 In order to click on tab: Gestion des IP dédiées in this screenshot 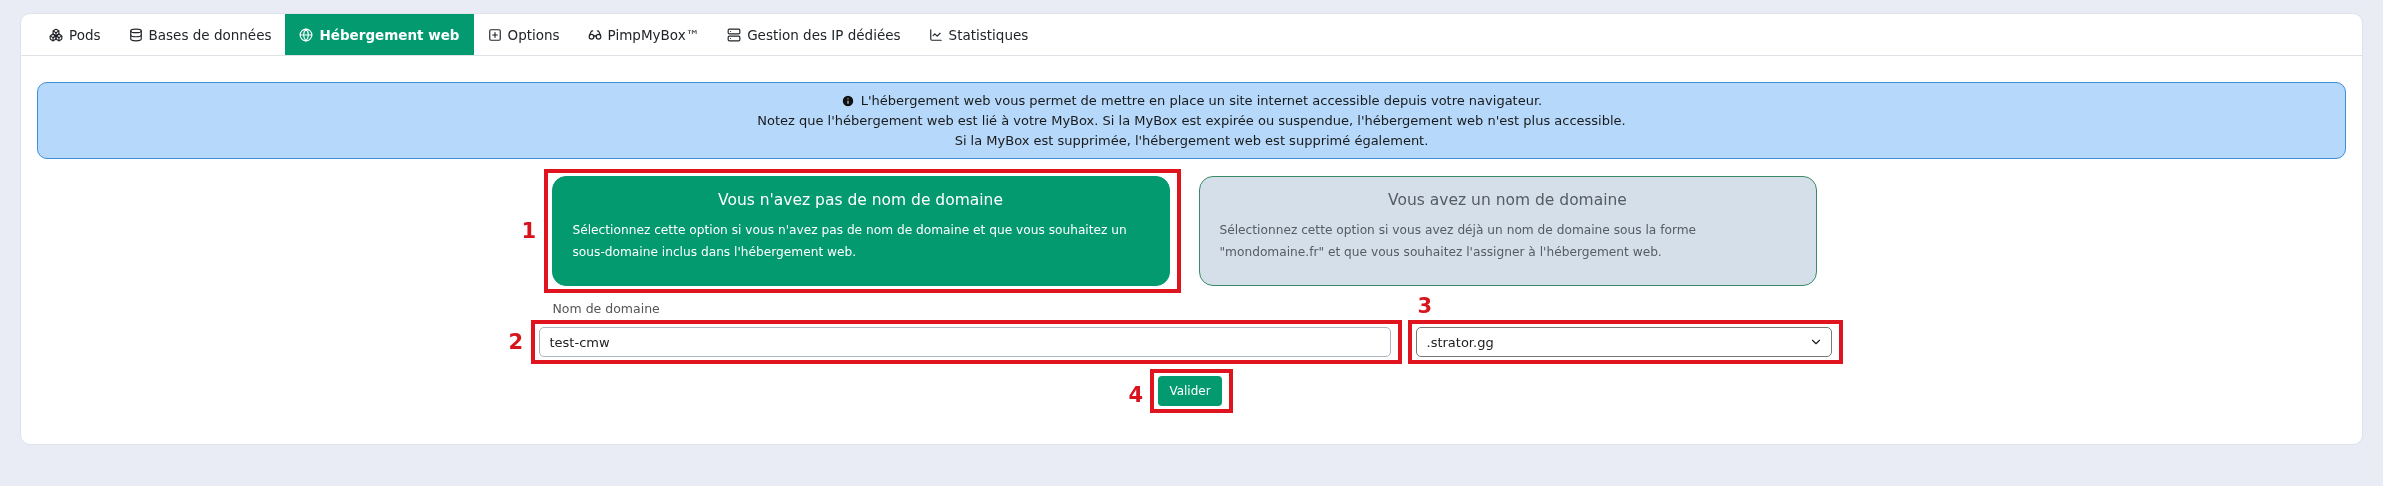, I will do `click(814, 34)`.